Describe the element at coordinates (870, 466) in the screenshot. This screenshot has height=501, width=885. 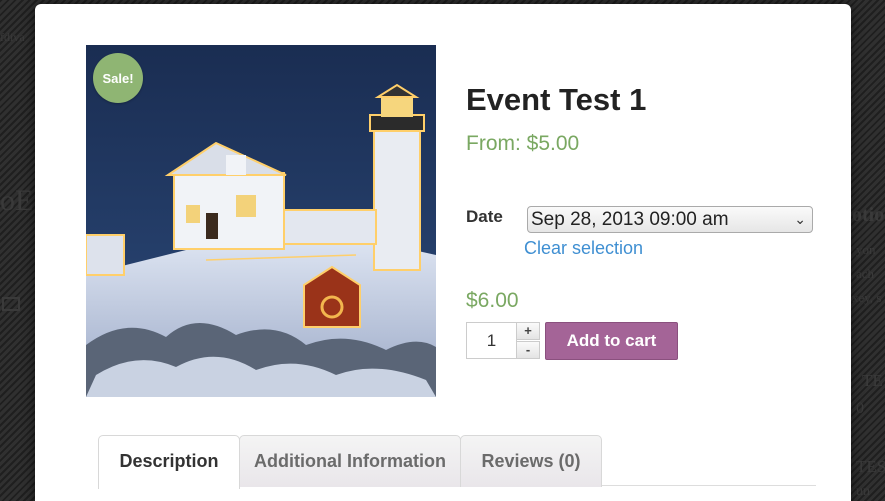
I see `background-text: TES` at that location.